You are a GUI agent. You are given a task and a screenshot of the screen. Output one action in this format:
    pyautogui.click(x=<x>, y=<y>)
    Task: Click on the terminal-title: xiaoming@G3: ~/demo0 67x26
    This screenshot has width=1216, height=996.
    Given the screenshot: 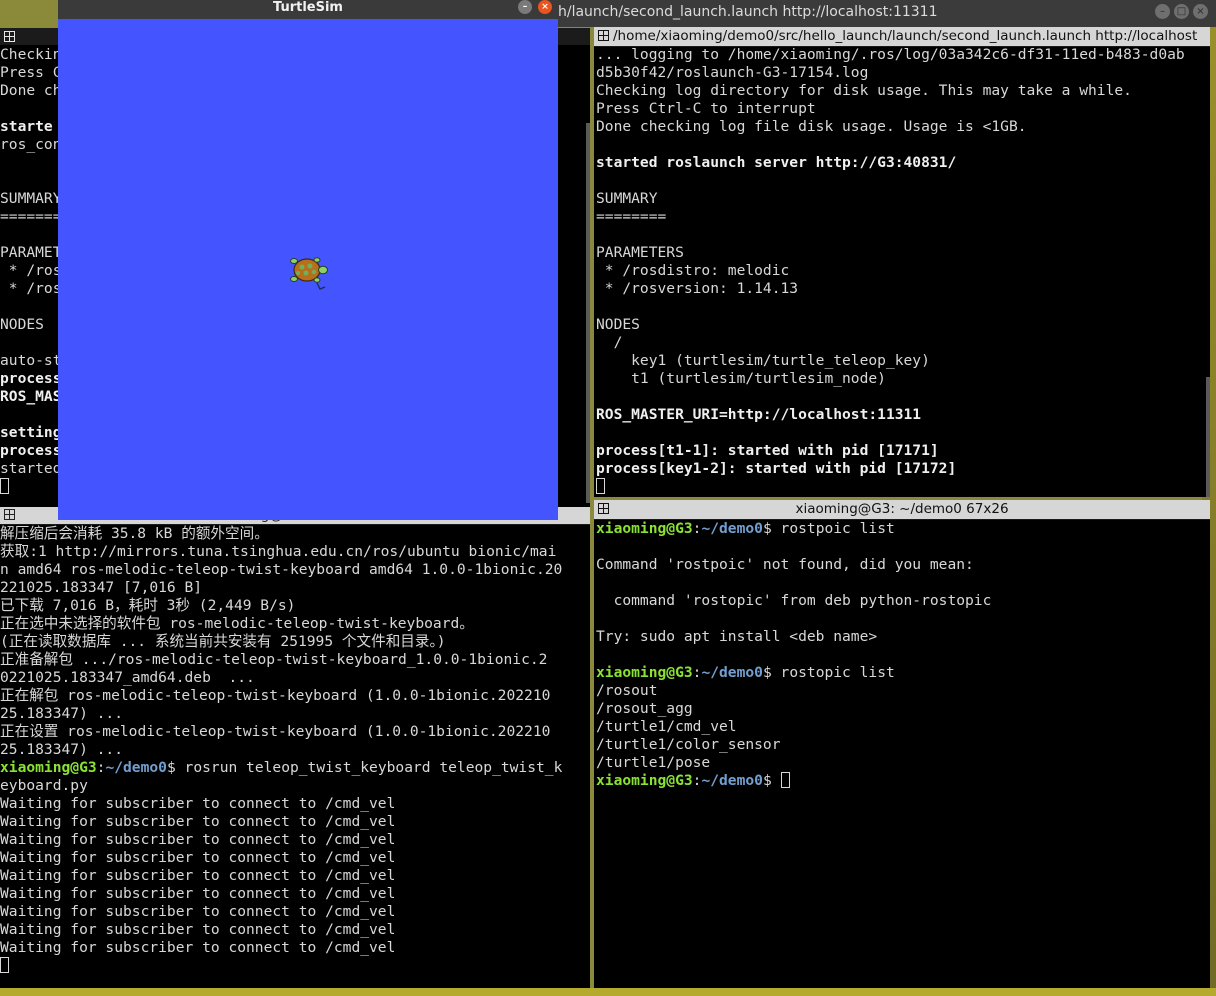 What is the action you would take?
    pyautogui.click(x=902, y=509)
    